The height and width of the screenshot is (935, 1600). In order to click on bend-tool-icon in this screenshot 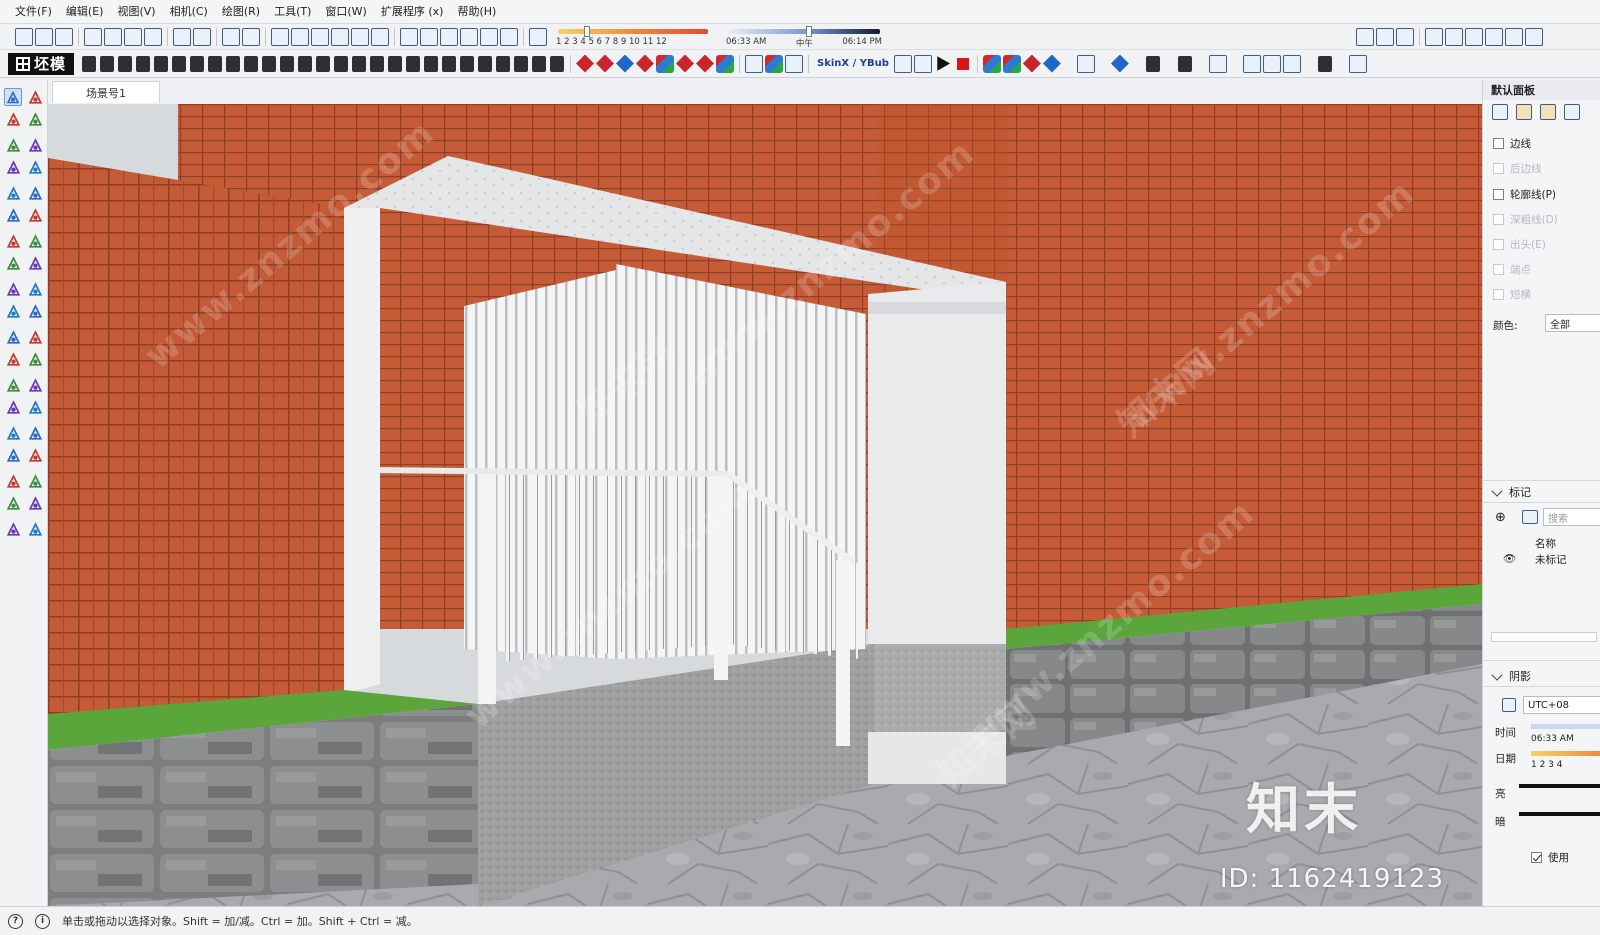, I will do `click(1085, 63)`.